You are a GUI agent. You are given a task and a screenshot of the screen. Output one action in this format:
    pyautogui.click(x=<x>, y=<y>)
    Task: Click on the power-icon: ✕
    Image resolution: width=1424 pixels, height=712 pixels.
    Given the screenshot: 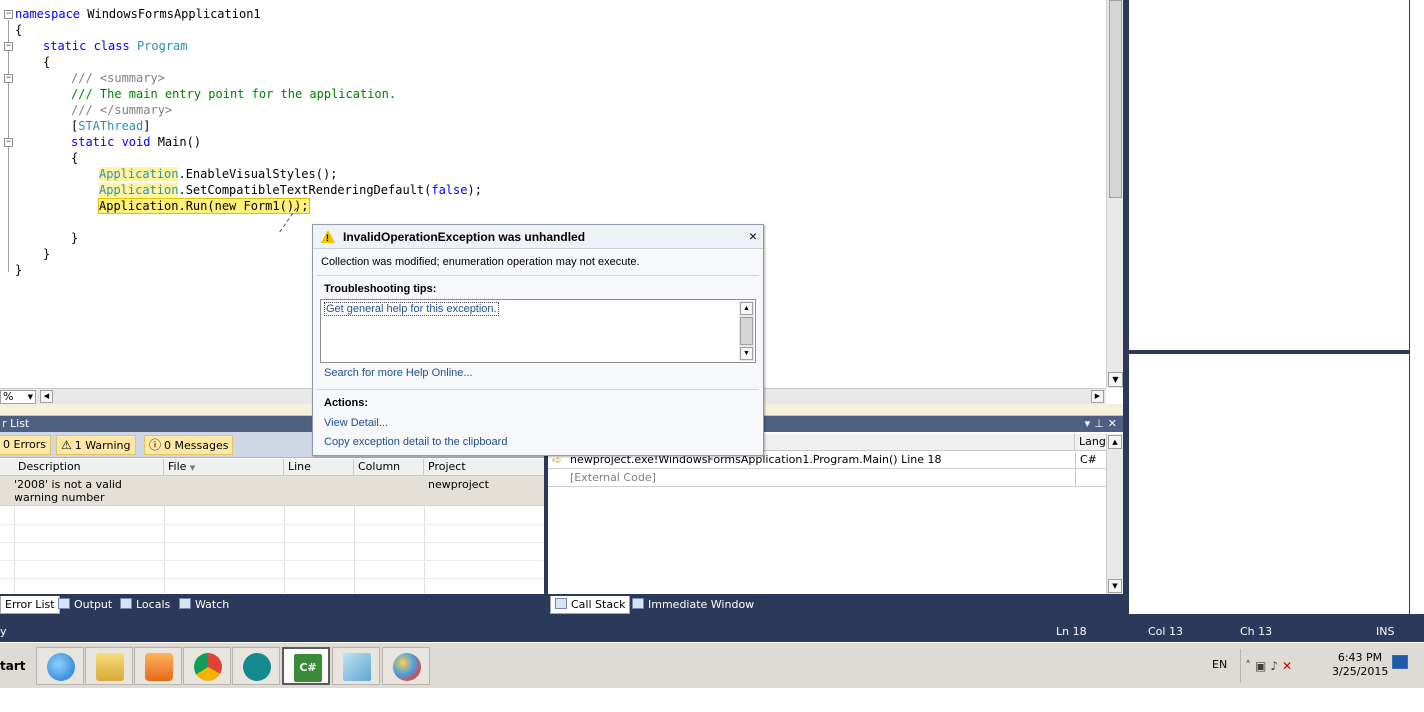 What is the action you would take?
    pyautogui.click(x=1289, y=666)
    